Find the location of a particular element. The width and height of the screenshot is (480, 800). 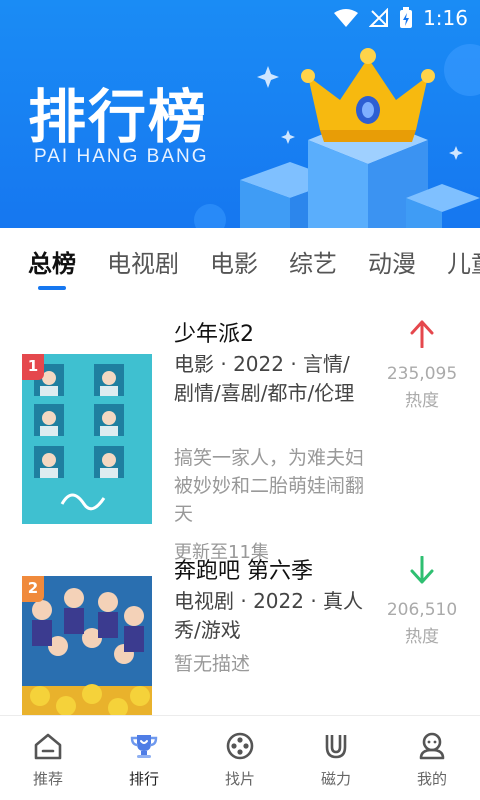

poster-art is located at coordinates (87, 439).